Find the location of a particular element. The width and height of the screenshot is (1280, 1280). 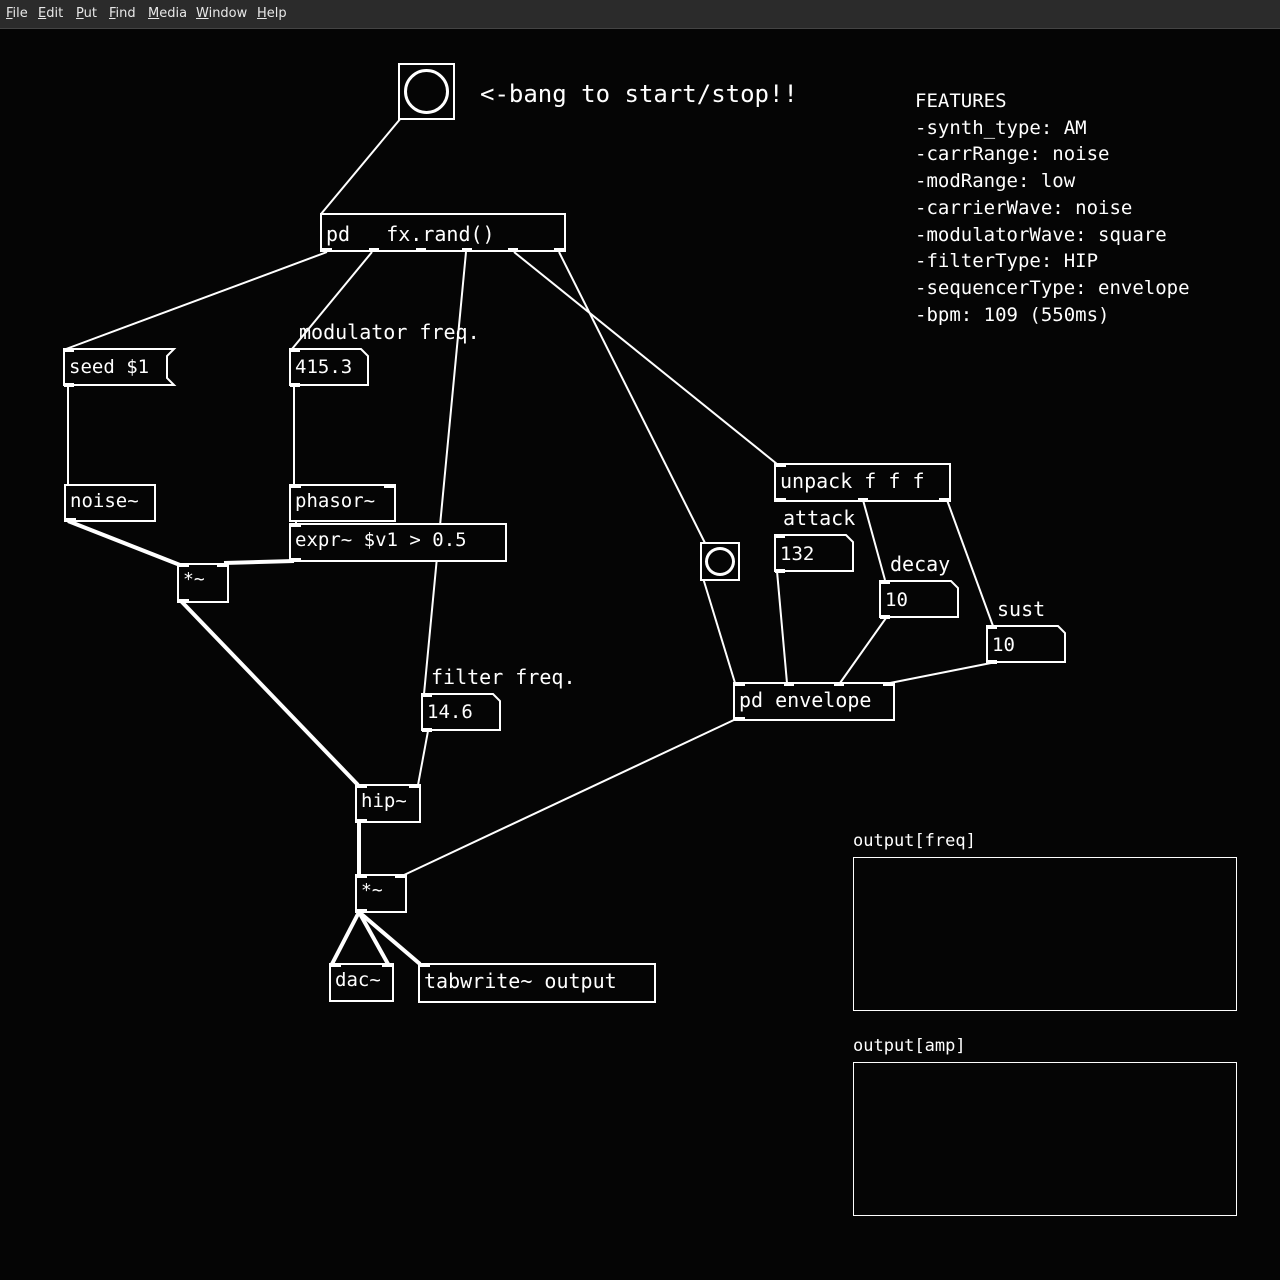

dac-object: dac~ is located at coordinates (361, 982).